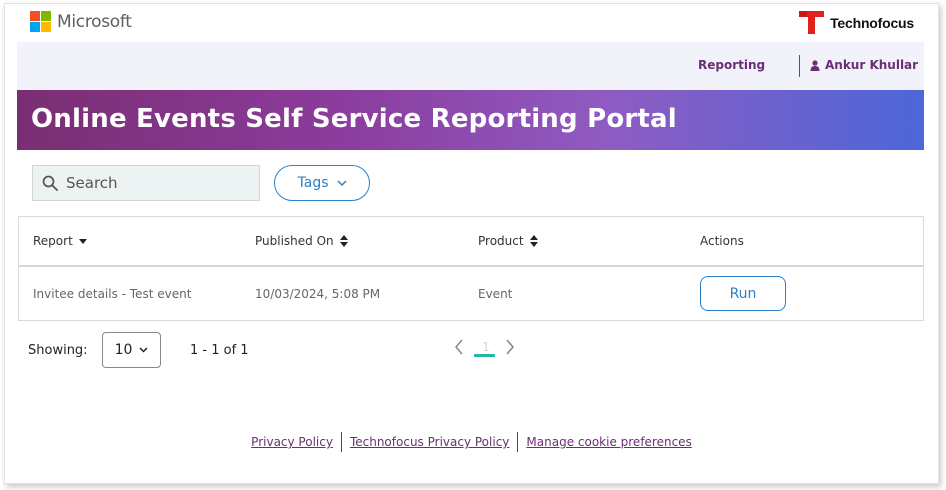  What do you see at coordinates (495, 294) in the screenshot?
I see `cell-product: Event` at bounding box center [495, 294].